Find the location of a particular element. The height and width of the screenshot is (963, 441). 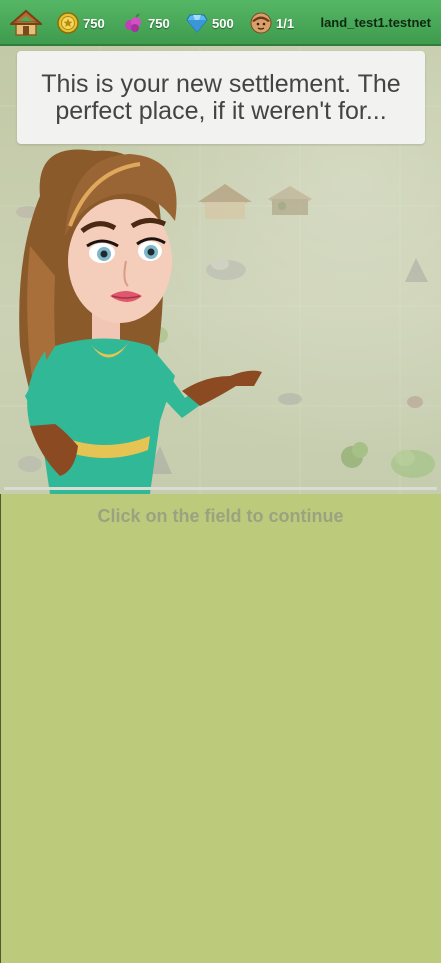

berry-icon is located at coordinates (133, 22).